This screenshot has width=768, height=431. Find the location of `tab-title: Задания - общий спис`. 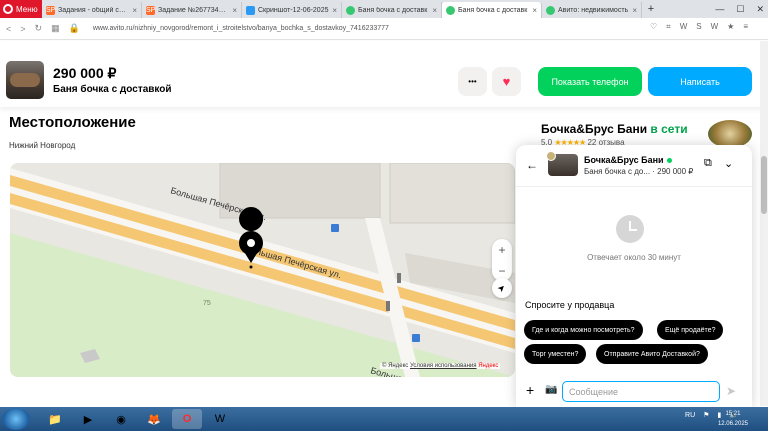

tab-title: Задания - общий спис is located at coordinates (94, 10).